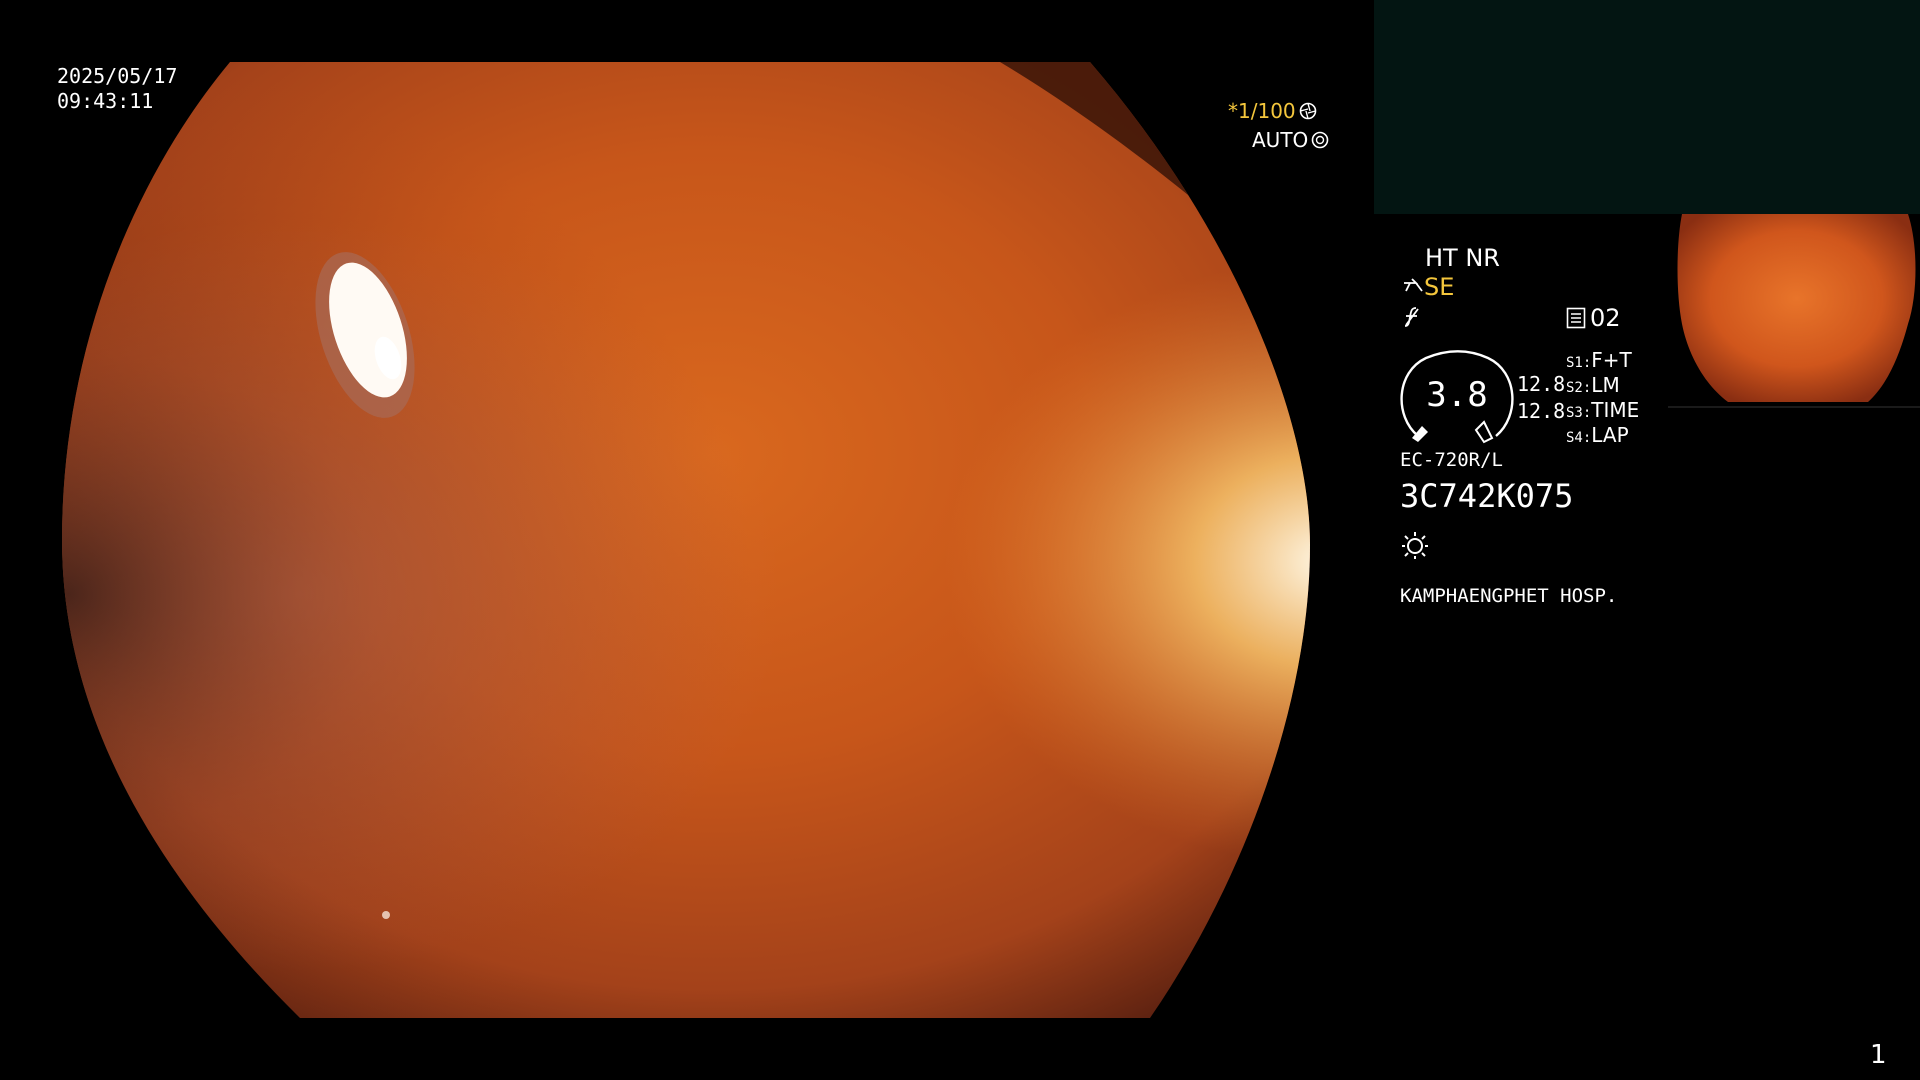 This screenshot has width=1920, height=1080. I want to click on iris-icon, so click(1320, 140).